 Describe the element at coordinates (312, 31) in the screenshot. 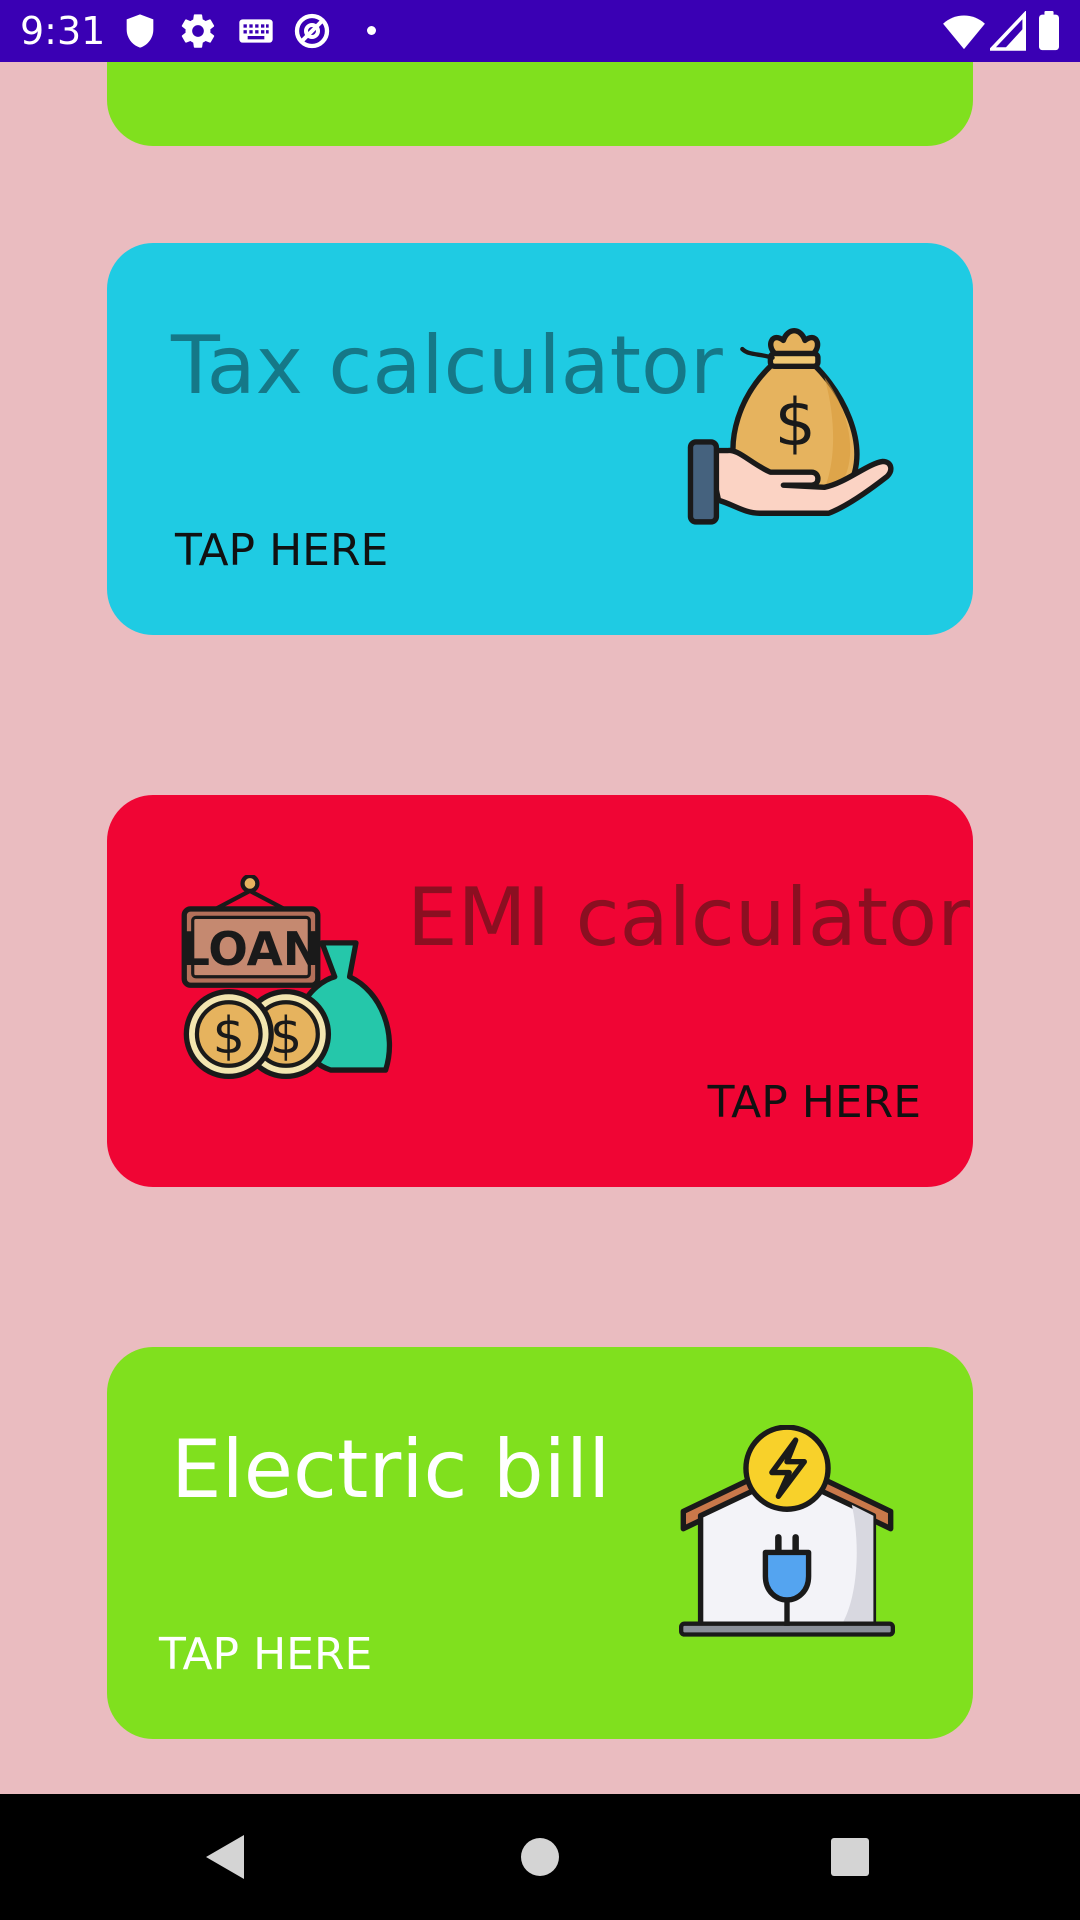

I see `at-sign-icon` at that location.